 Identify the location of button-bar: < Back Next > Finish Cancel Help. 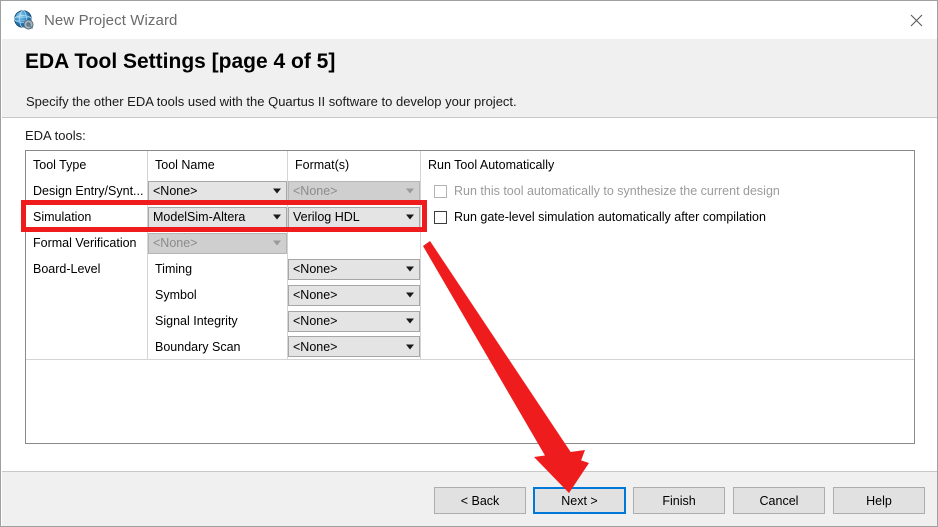
(469, 498).